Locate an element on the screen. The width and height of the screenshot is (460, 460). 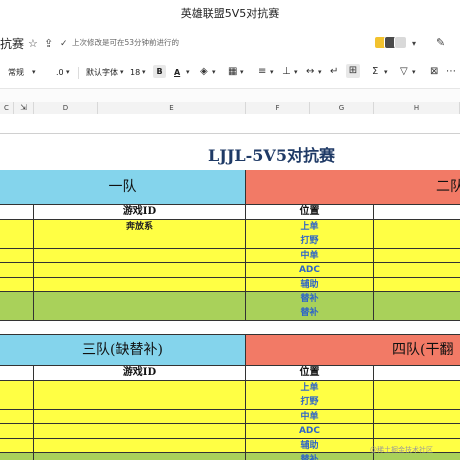
team3-position-cell: 替补 is located at coordinates (310, 456).